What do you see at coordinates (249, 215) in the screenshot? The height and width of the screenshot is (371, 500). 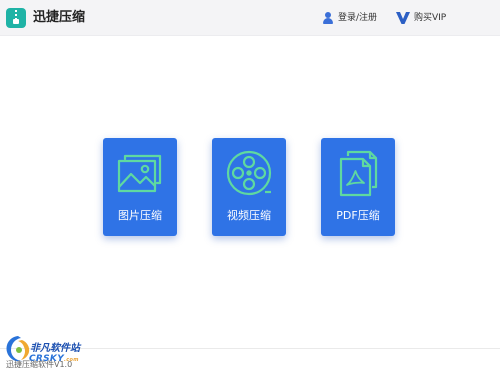 I see `video-compress-label: 视频压缩` at bounding box center [249, 215].